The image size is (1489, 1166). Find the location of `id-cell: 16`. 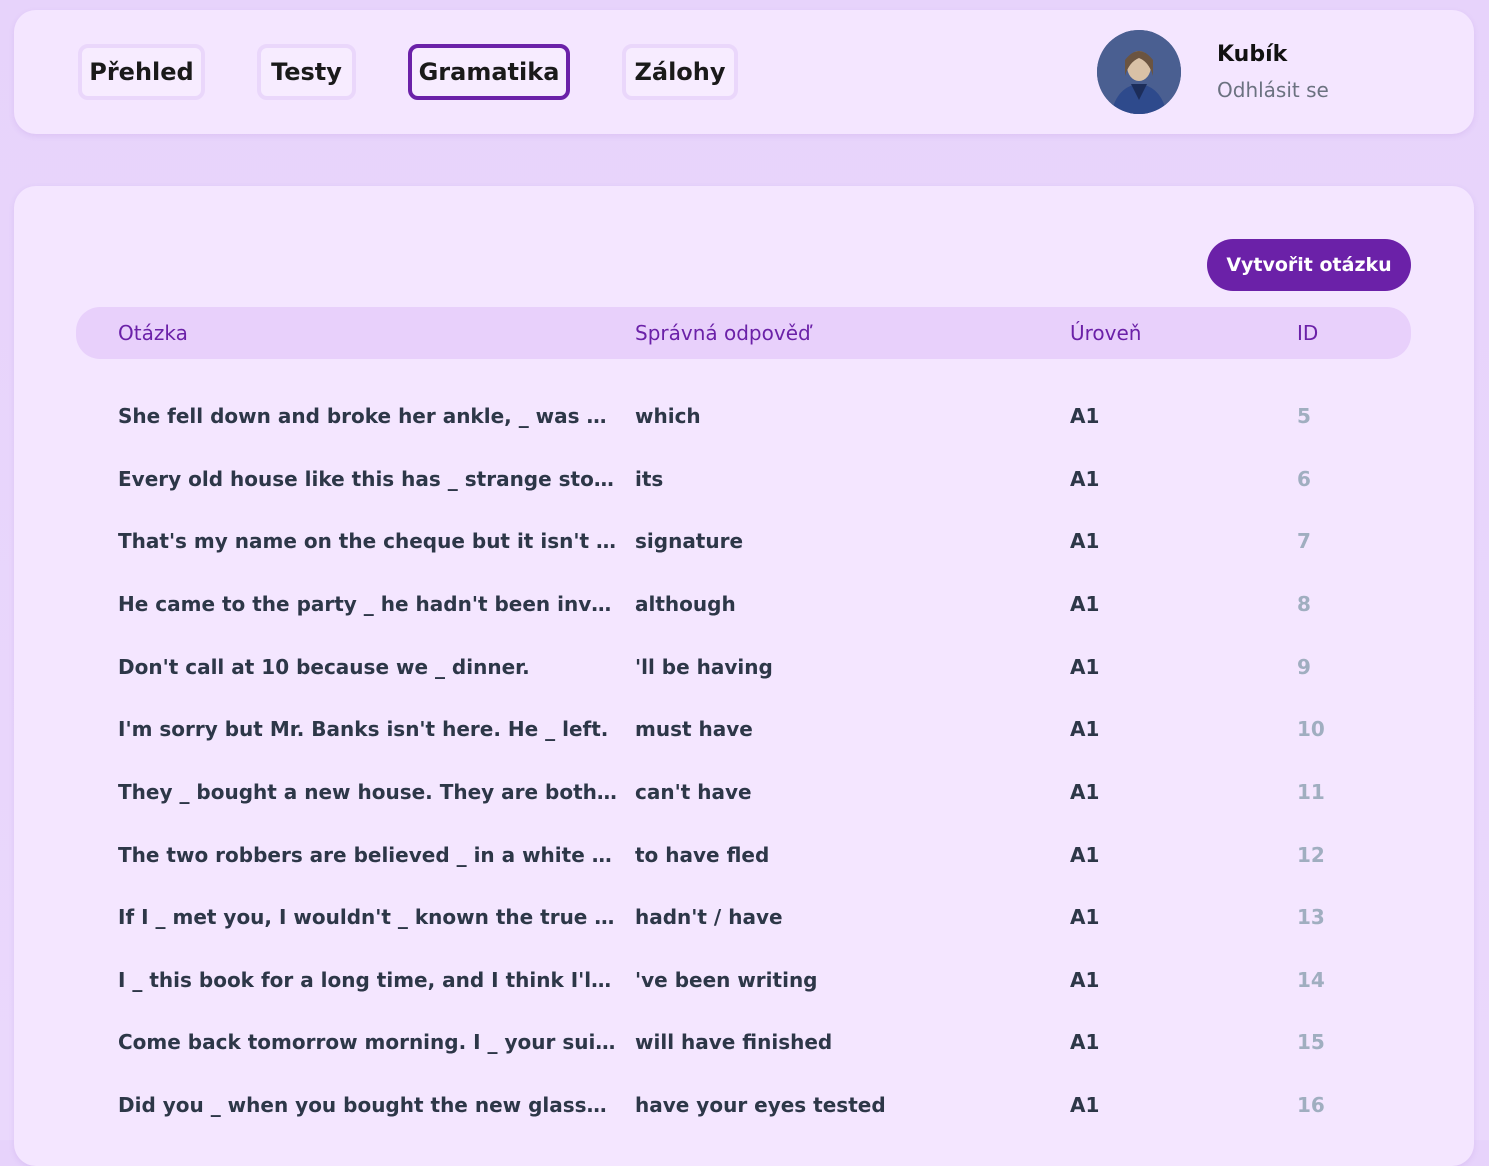

id-cell: 16 is located at coordinates (1311, 1105).